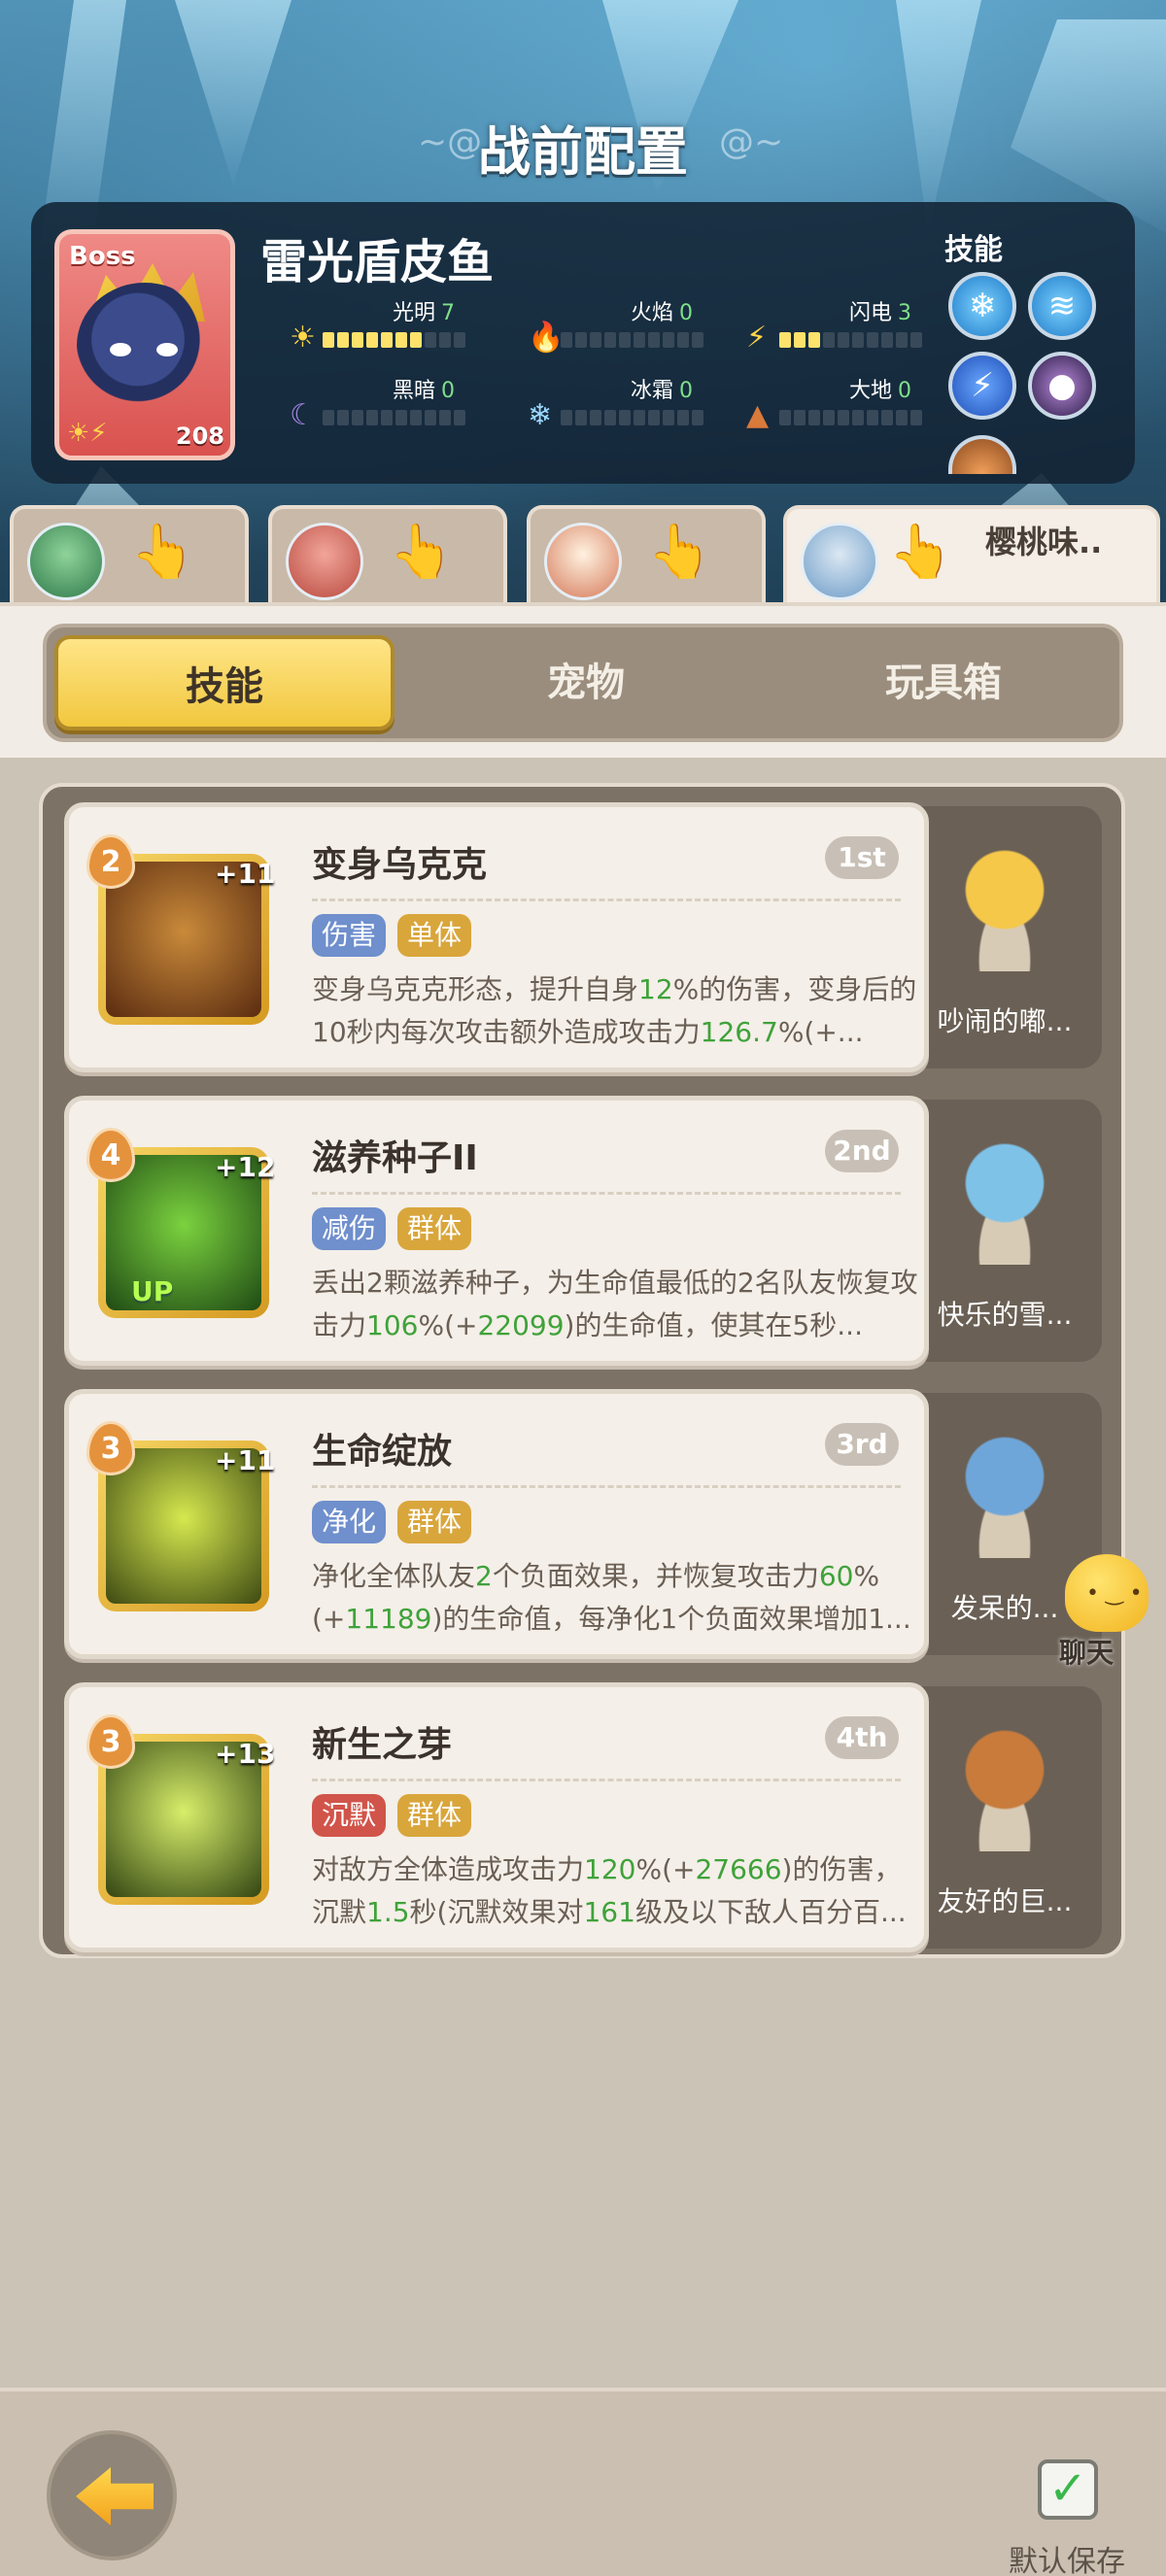 This screenshot has width=1166, height=2576. What do you see at coordinates (245, 1754) in the screenshot?
I see `skill-bonus-level: +13` at bounding box center [245, 1754].